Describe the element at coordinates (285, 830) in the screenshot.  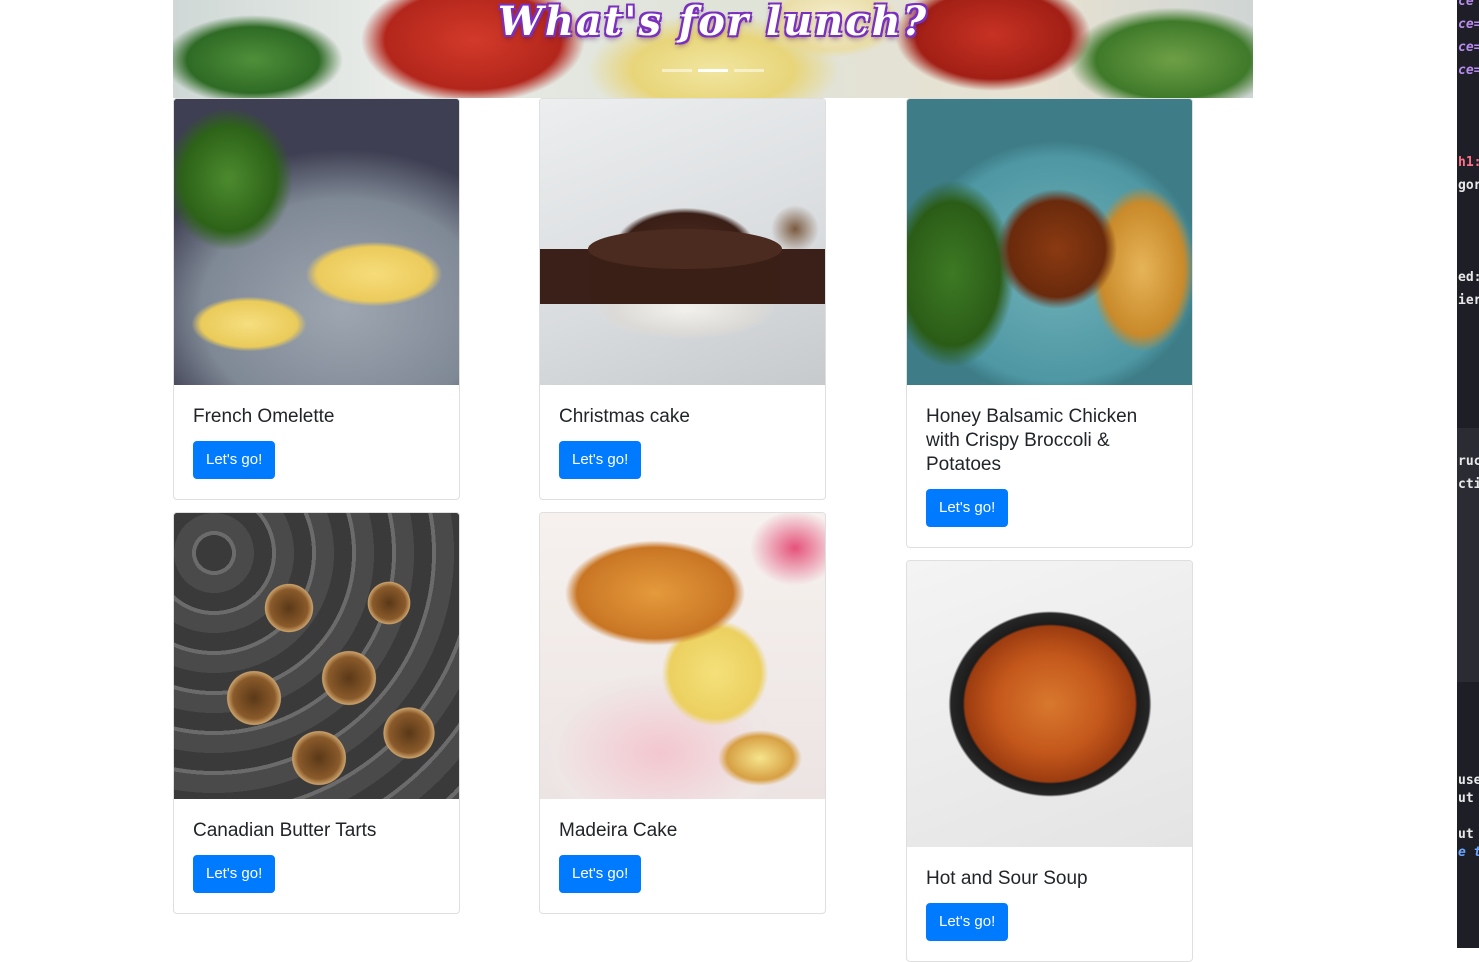
I see `recipe-title: Canadian Butter Tarts` at that location.